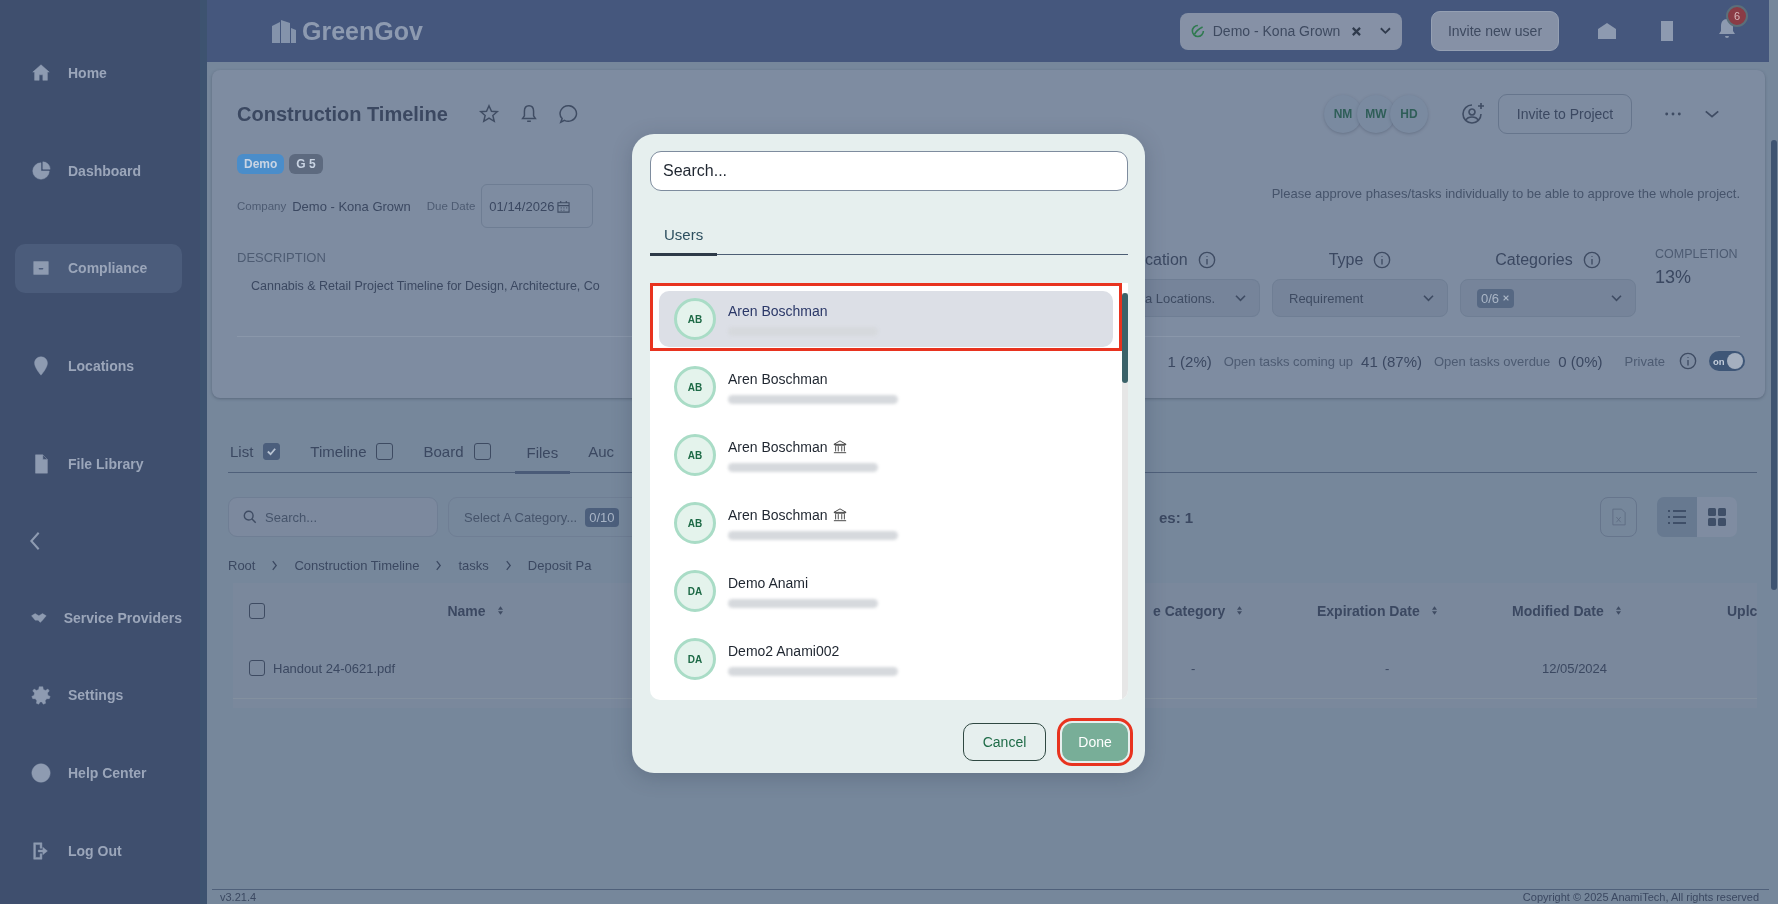 This screenshot has height=904, width=1778. What do you see at coordinates (601, 451) in the screenshot?
I see `view-tab: Auc` at bounding box center [601, 451].